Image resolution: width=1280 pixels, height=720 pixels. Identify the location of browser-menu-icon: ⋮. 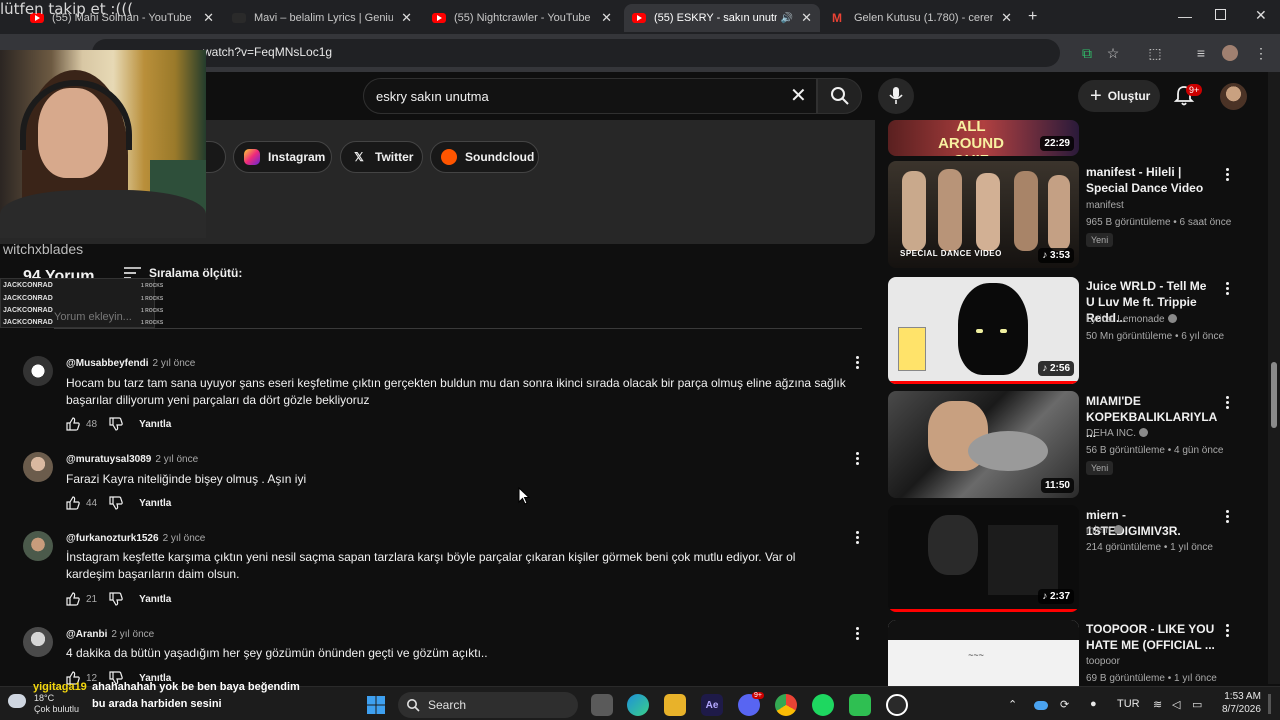
(1261, 53).